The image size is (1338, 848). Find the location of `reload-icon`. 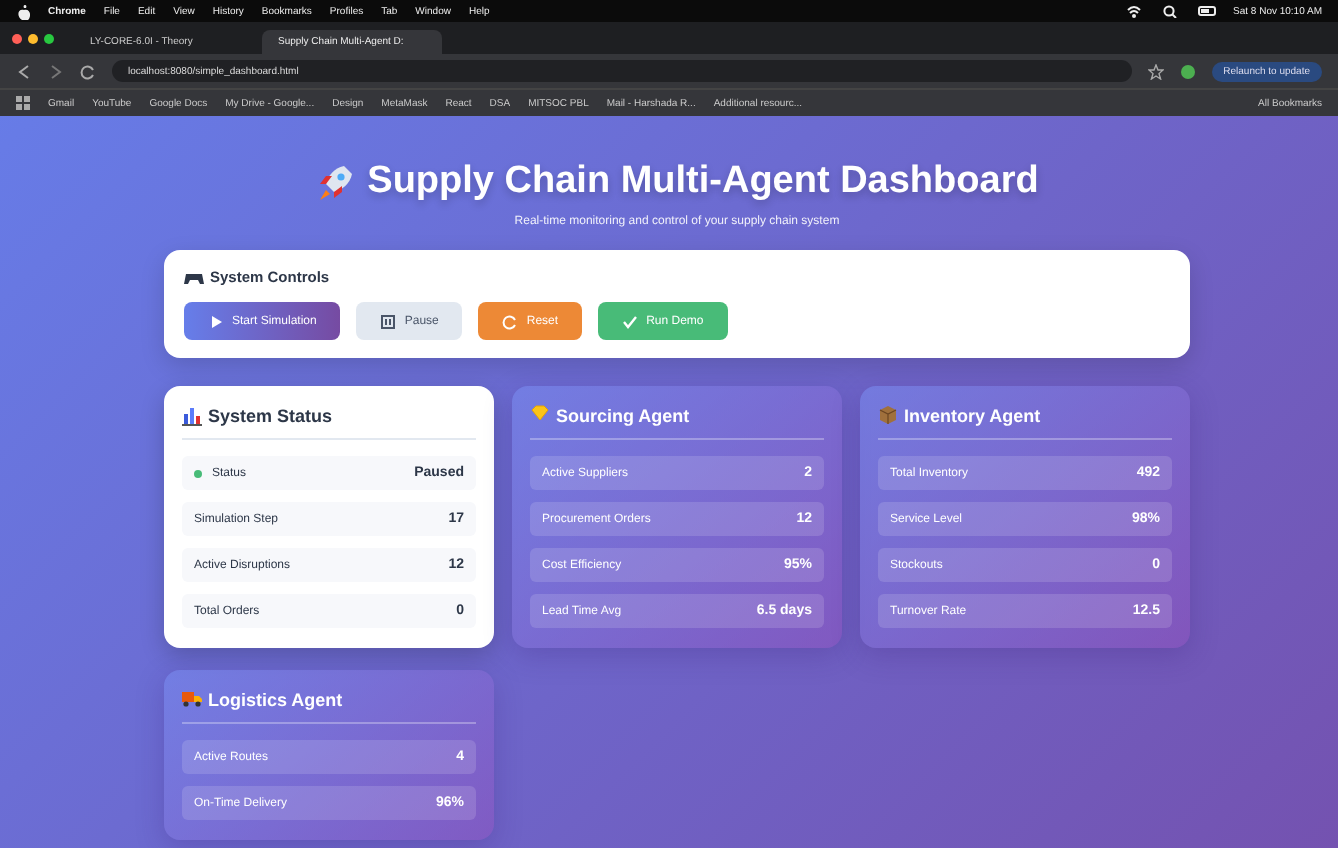

reload-icon is located at coordinates (88, 71).